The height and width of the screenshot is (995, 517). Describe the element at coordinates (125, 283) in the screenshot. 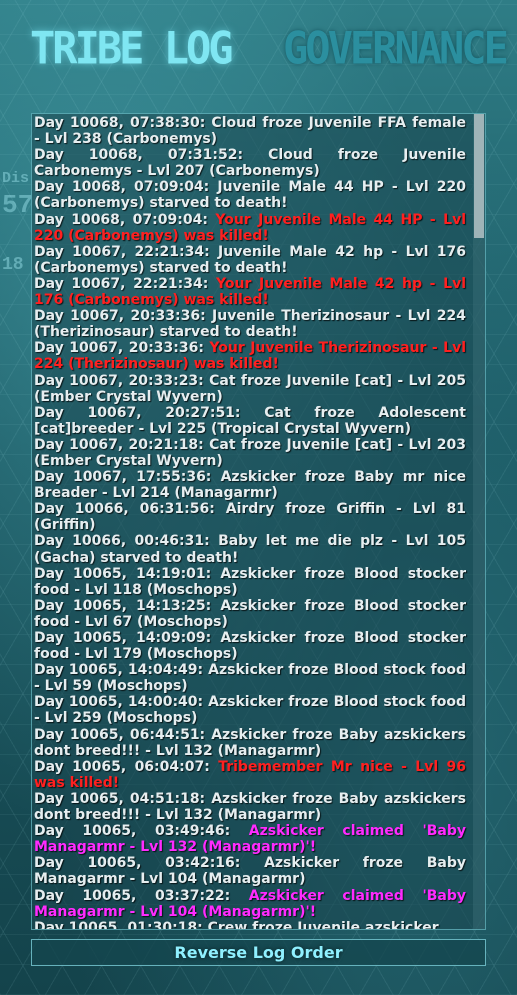

I see `log-entry-text: Day 10067, 22:21:34:` at that location.